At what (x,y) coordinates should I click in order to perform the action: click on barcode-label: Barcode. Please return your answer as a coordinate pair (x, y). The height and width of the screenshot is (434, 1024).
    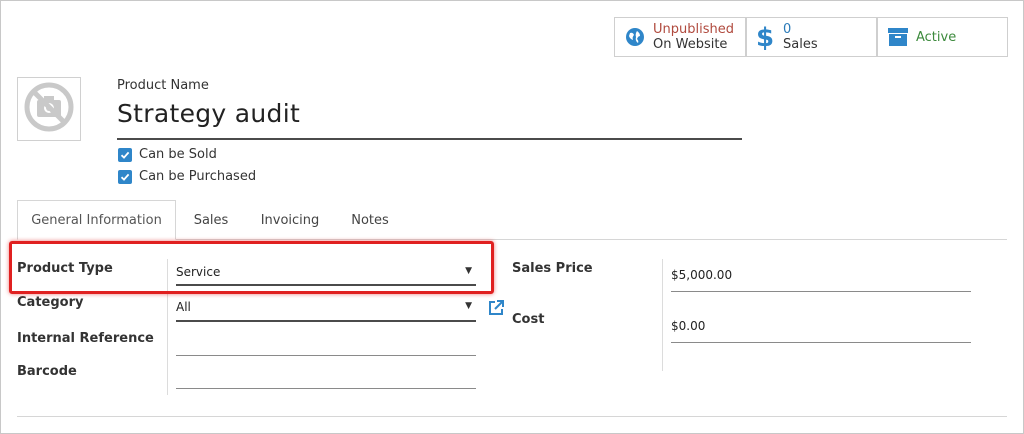
    Looking at the image, I should click on (47, 371).